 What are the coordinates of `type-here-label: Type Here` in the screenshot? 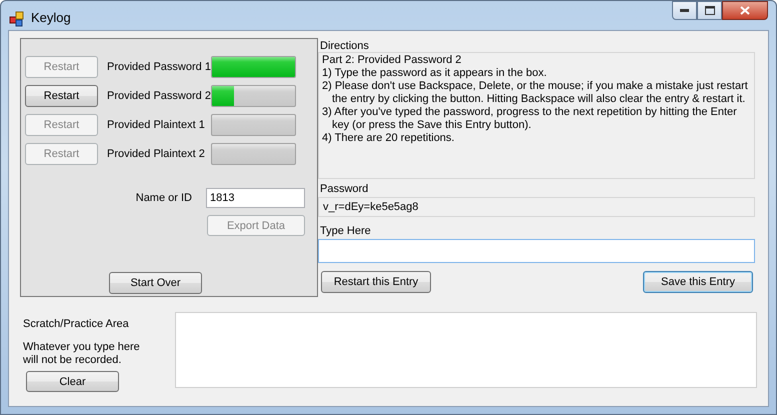 It's located at (345, 231).